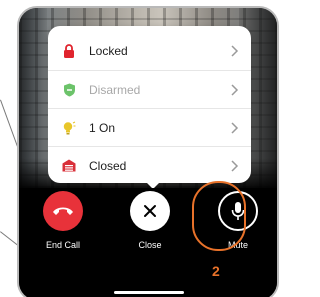  I want to click on menu-item-label: 1 On, so click(102, 127).